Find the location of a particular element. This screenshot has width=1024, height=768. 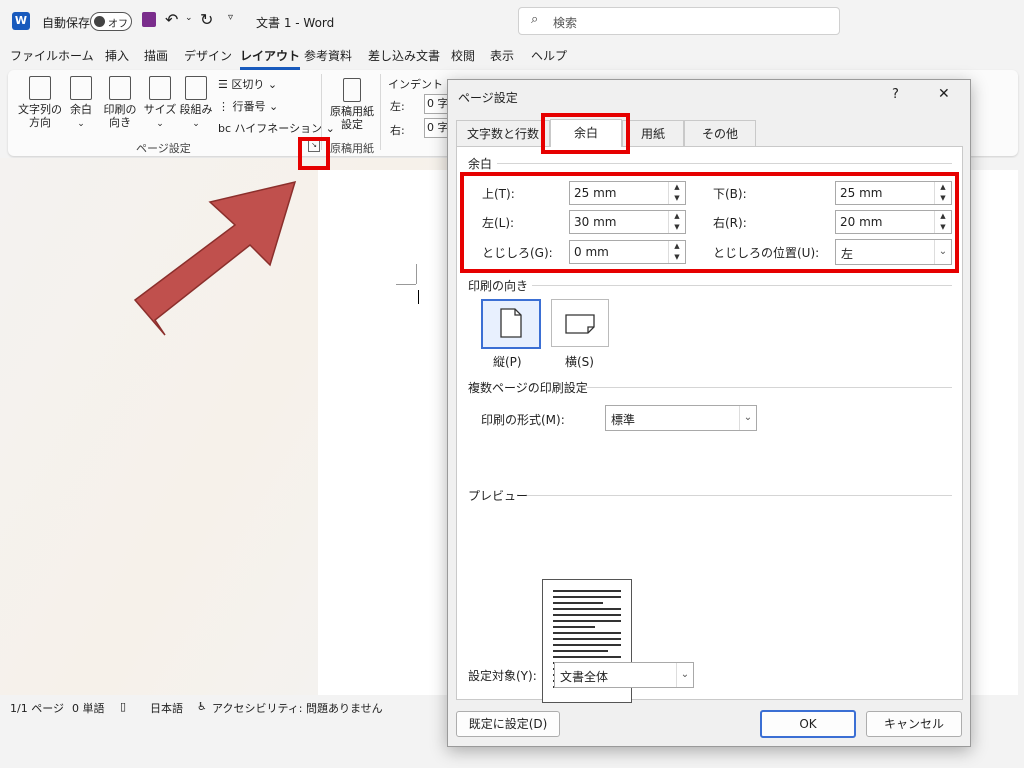

apply-to-select: 文書全体 ⌄ is located at coordinates (624, 675).